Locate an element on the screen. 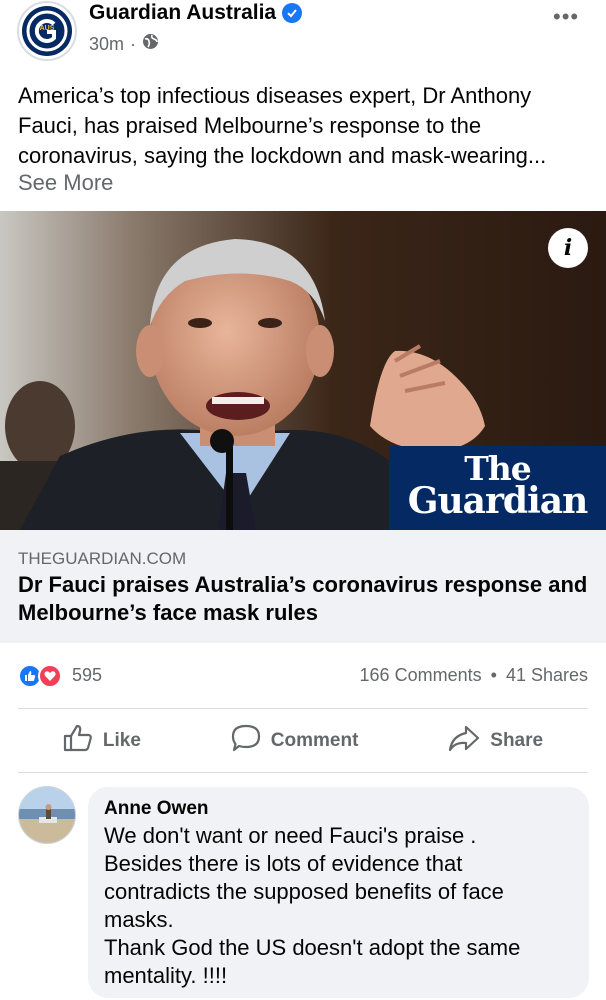 Image resolution: width=606 pixels, height=1000 pixels. comment-button: Comment is located at coordinates (295, 741).